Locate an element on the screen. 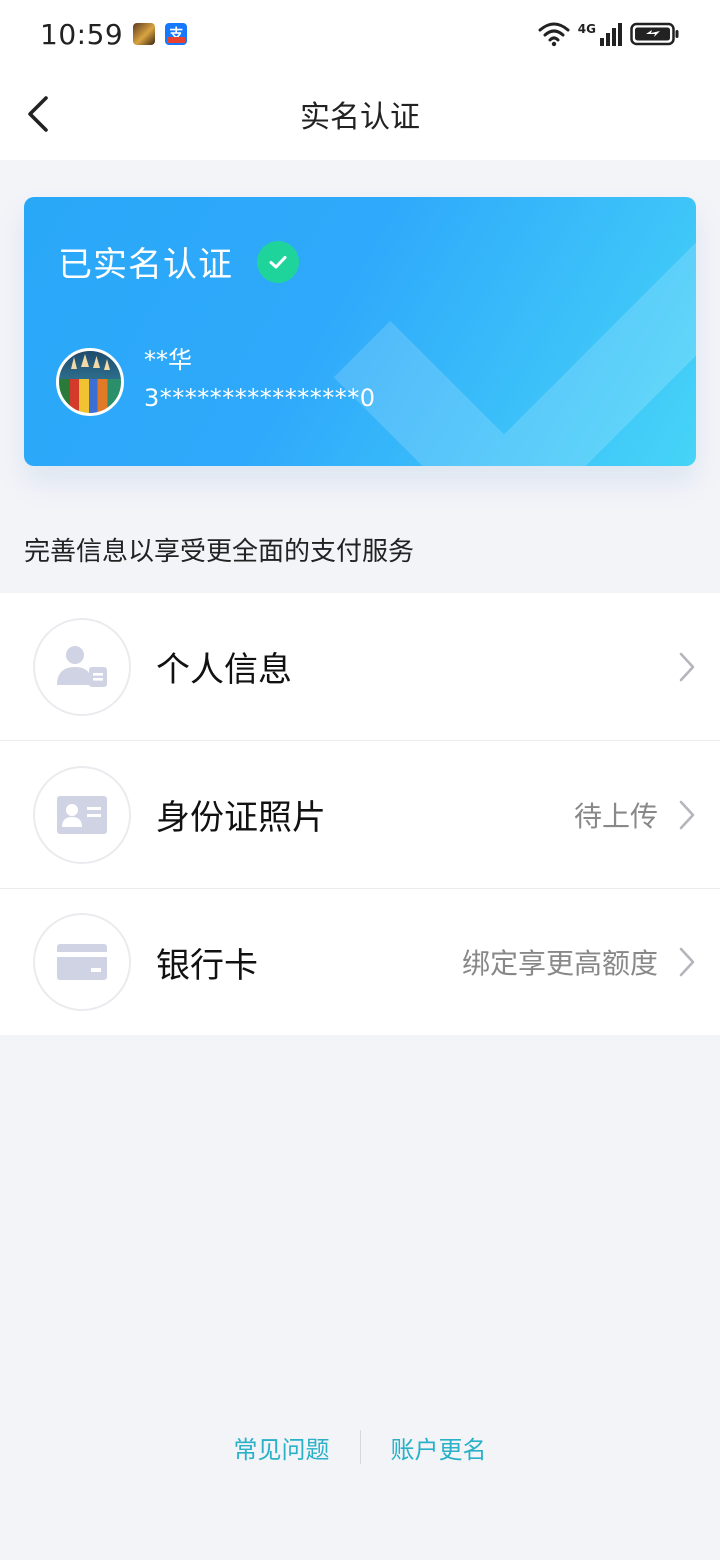 This screenshot has width=720, height=1560. battery-icon is located at coordinates (654, 34).